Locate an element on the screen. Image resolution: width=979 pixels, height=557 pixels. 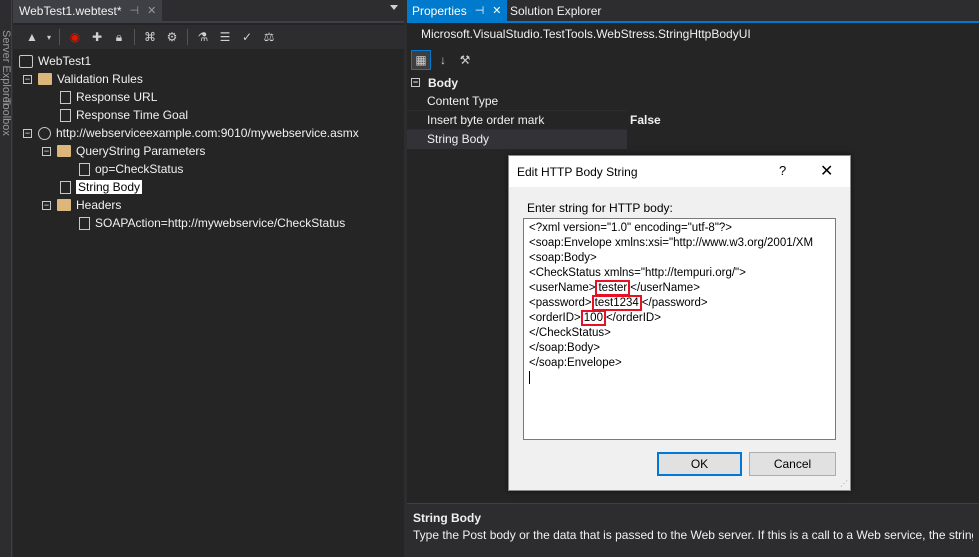
cancel-button: Cancel is located at coordinates (792, 464).